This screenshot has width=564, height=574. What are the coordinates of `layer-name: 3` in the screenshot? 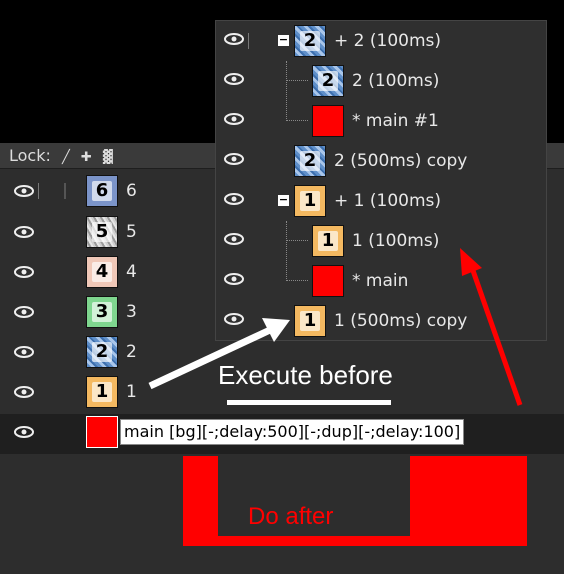 It's located at (131, 312).